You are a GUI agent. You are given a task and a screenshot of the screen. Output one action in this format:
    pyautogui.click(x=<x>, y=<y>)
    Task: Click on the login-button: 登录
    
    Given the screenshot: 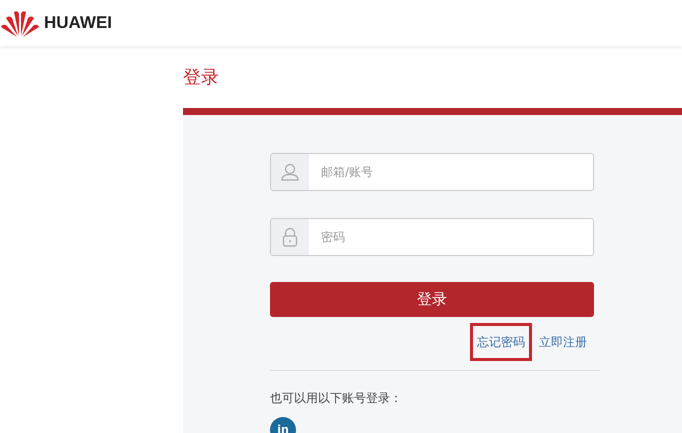 What is the action you would take?
    pyautogui.click(x=432, y=299)
    